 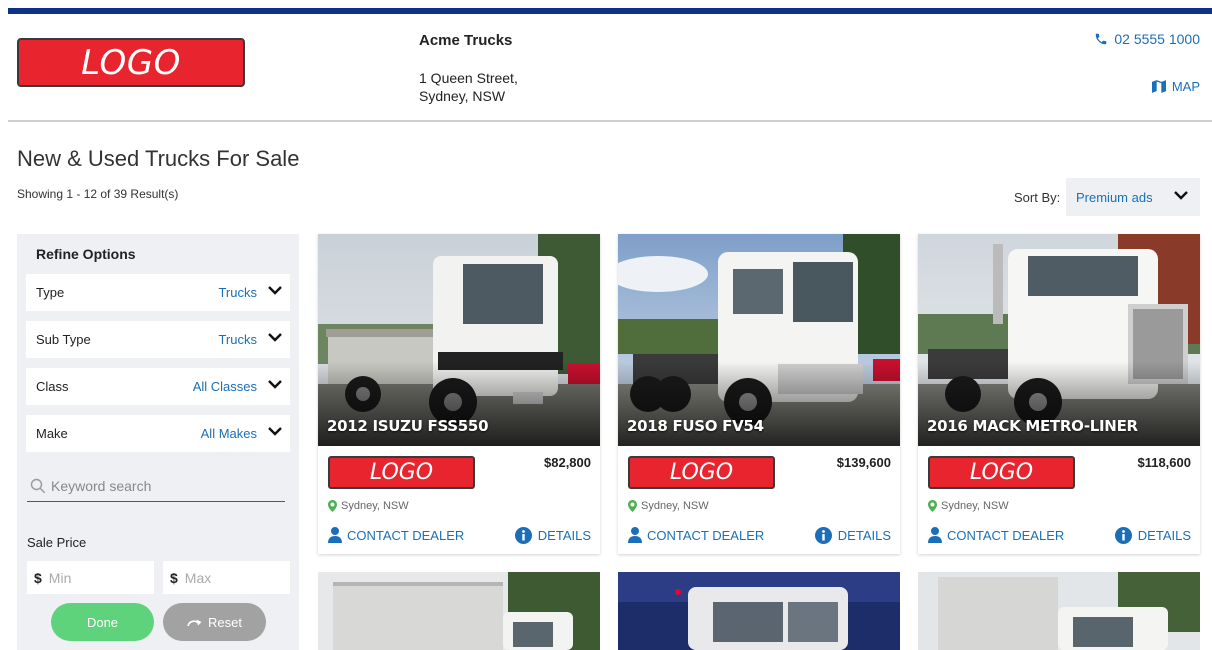 What do you see at coordinates (1185, 86) in the screenshot?
I see `map-label: MAP` at bounding box center [1185, 86].